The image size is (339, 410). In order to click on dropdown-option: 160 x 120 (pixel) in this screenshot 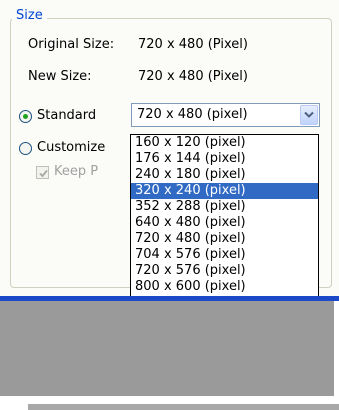, I will do `click(224, 143)`.